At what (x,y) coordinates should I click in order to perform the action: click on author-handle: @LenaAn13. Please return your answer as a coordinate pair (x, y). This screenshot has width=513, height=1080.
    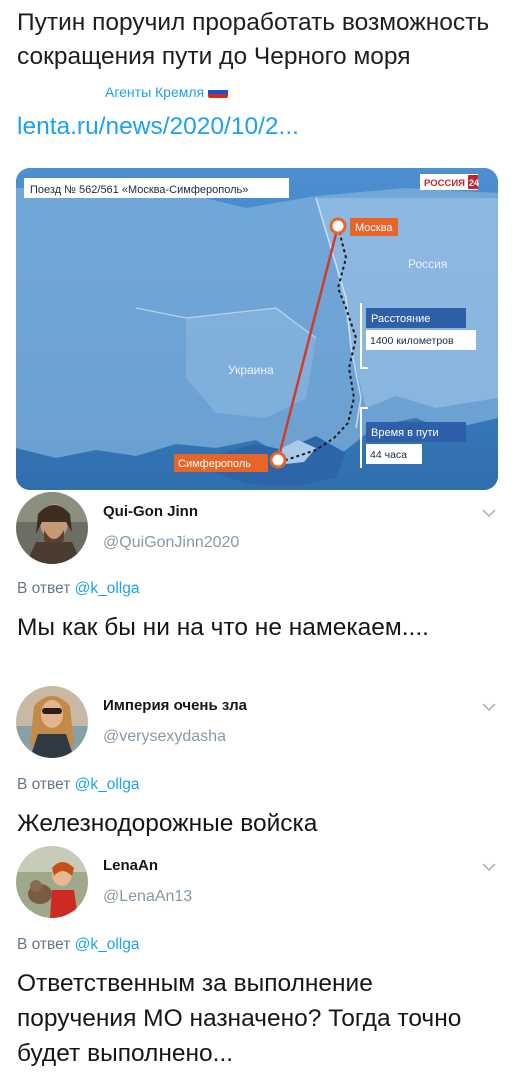
    Looking at the image, I should click on (147, 897).